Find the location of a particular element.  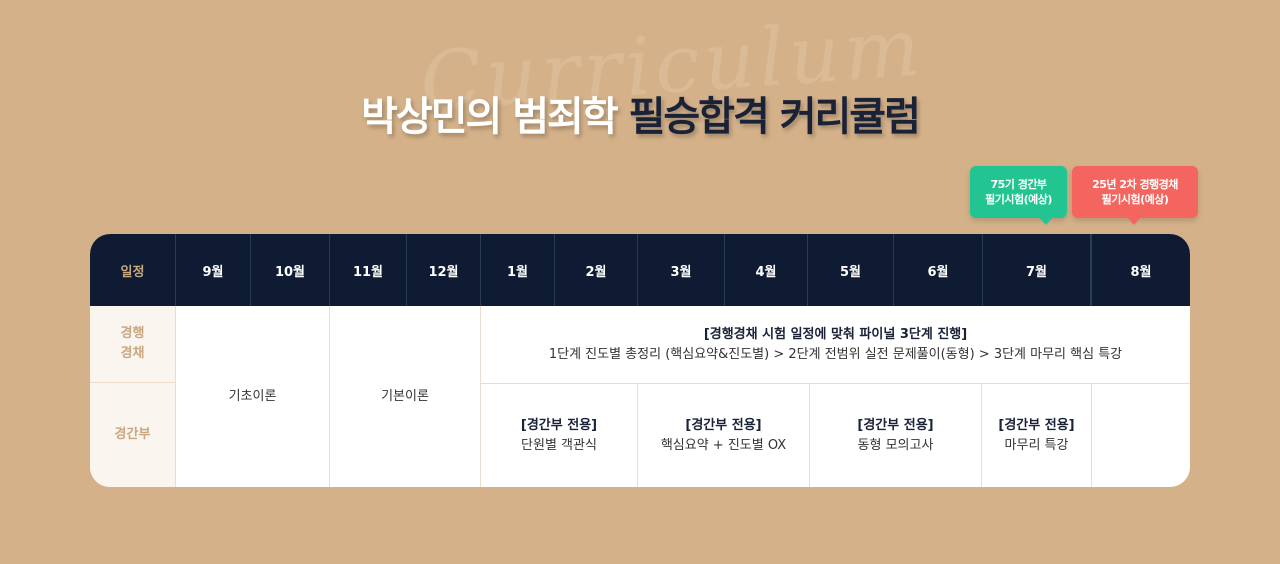

header-month: 1월 is located at coordinates (518, 270).